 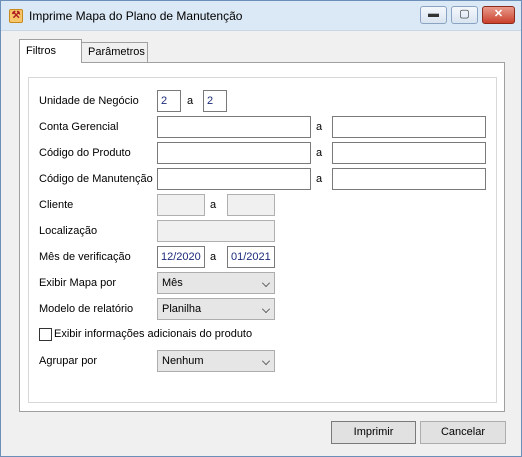 I want to click on produto-sep: a, so click(x=319, y=153).